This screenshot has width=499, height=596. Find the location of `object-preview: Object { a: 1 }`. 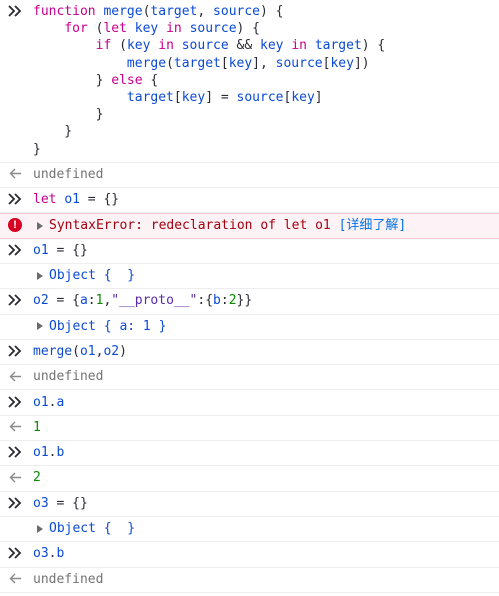

object-preview: Object { a: 1 } is located at coordinates (107, 326).